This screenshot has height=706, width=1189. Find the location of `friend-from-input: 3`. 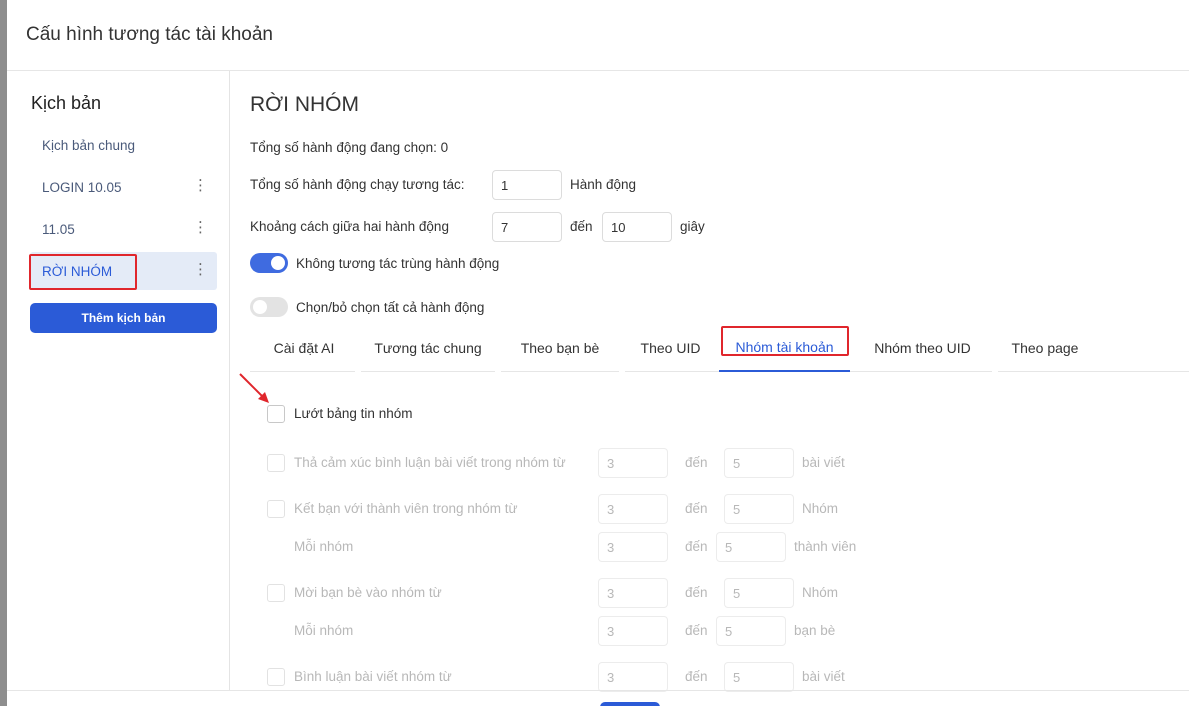

friend-from-input: 3 is located at coordinates (633, 509).